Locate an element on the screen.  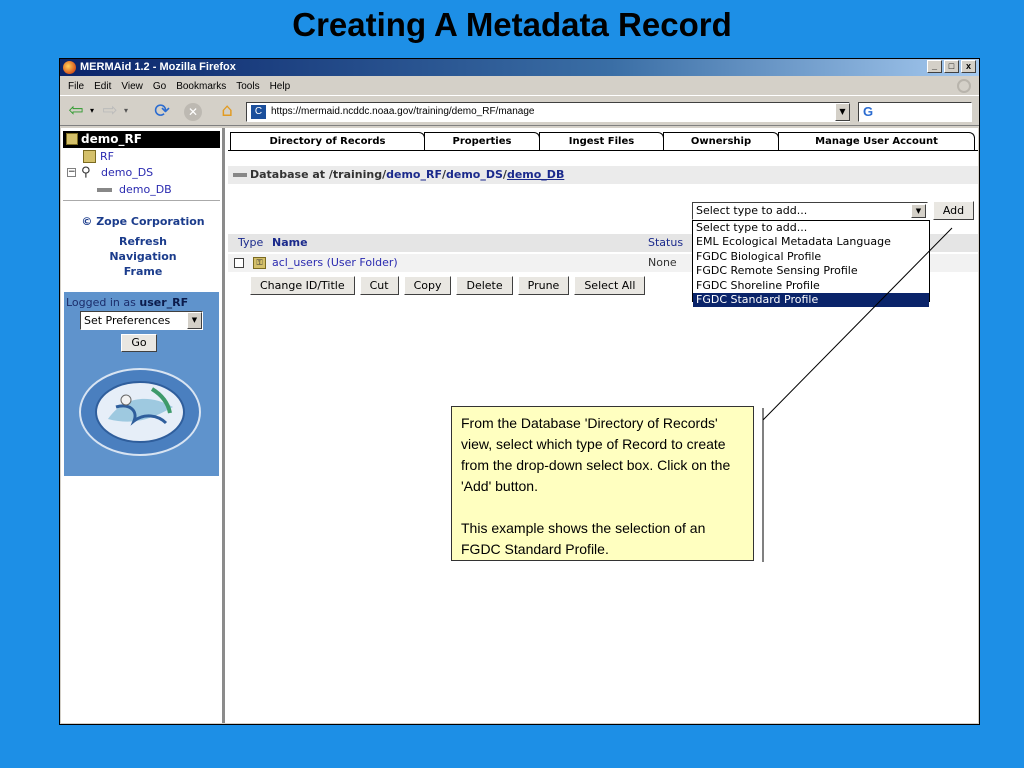
throbber-icon is located at coordinates (964, 86).